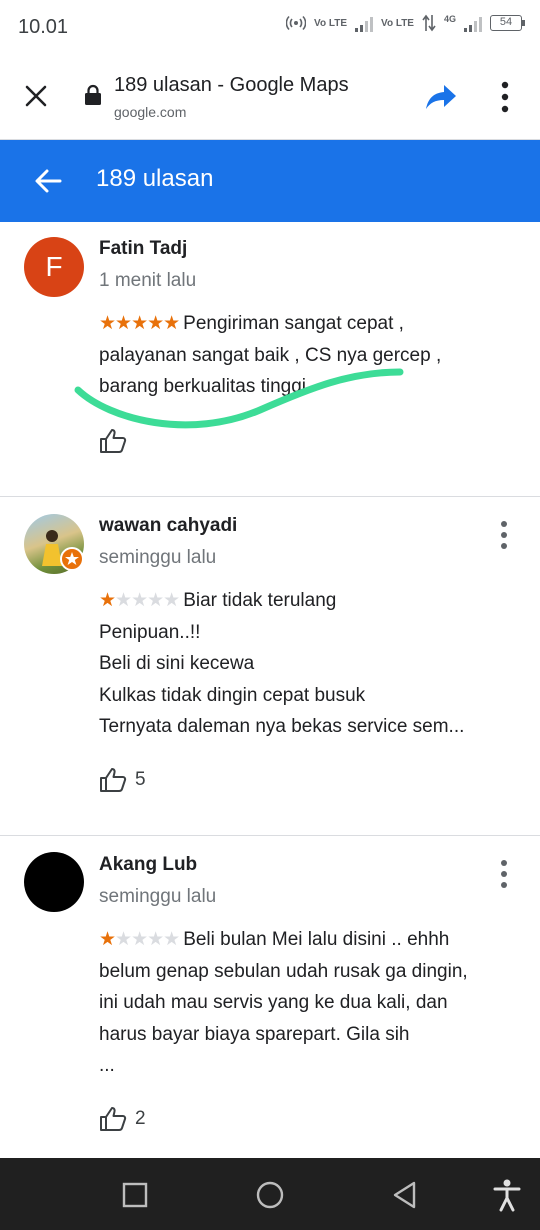  Describe the element at coordinates (93, 94) in the screenshot. I see `lock-icon` at that location.